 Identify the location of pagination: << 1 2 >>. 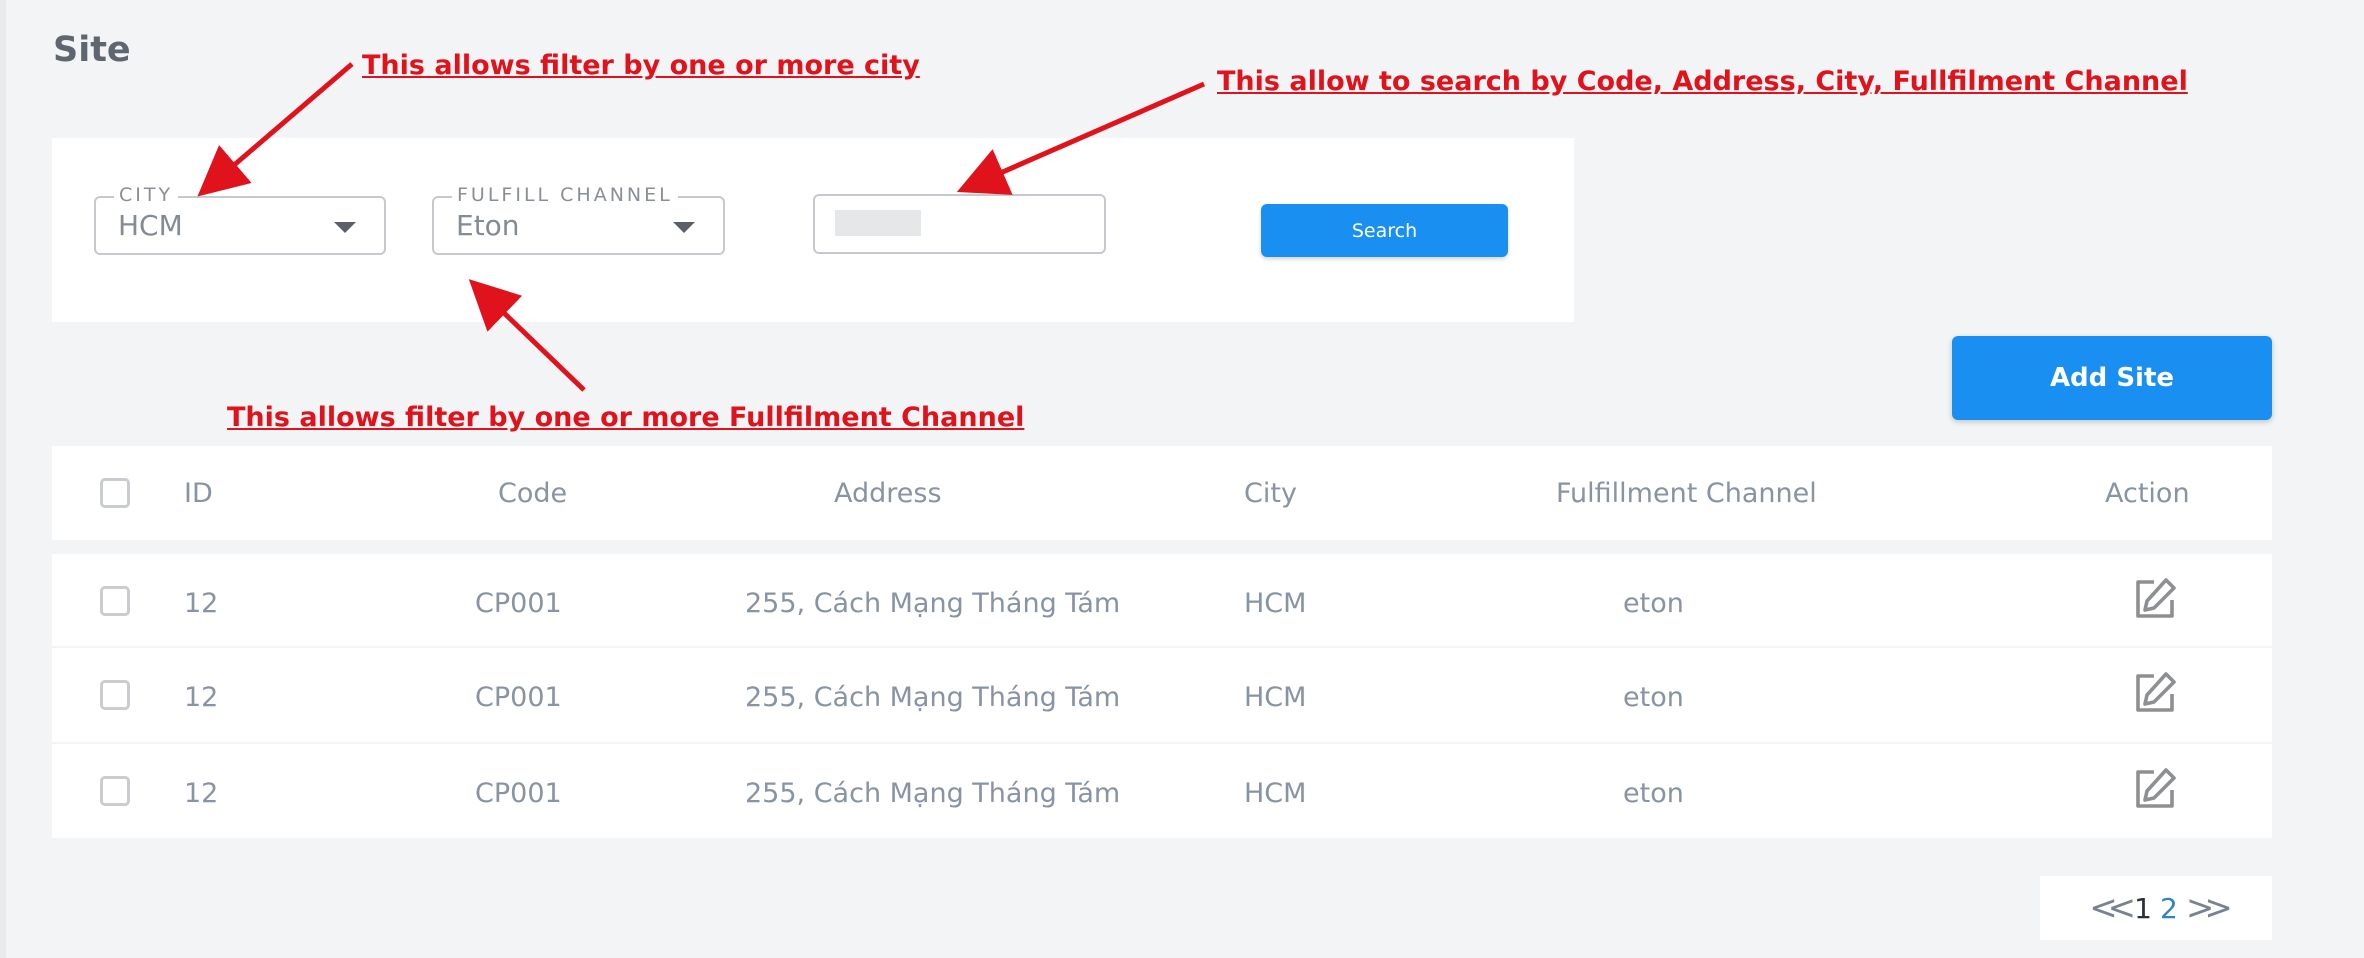
(2156, 908).